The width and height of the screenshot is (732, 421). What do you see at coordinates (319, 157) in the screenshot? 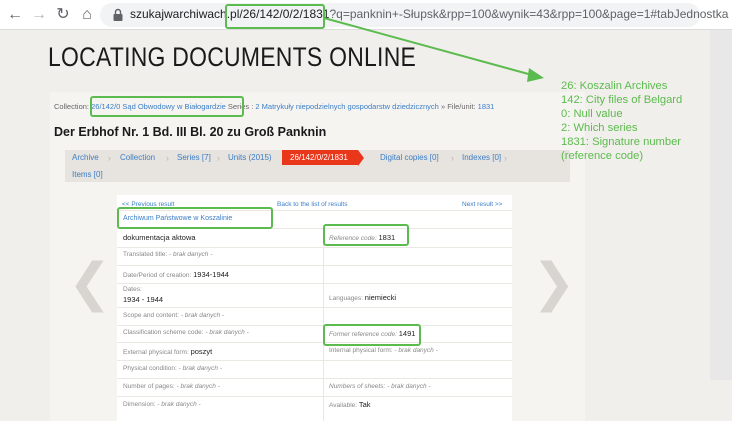
I see `tab-current-unit-label: 26/142/0/2/1831` at bounding box center [319, 157].